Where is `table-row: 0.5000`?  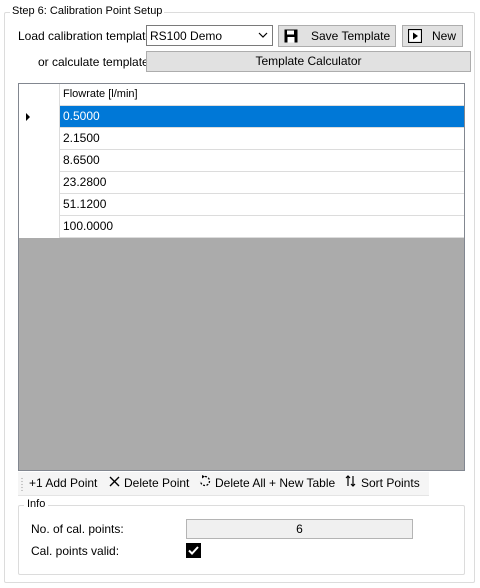
table-row: 0.5000 is located at coordinates (241, 117).